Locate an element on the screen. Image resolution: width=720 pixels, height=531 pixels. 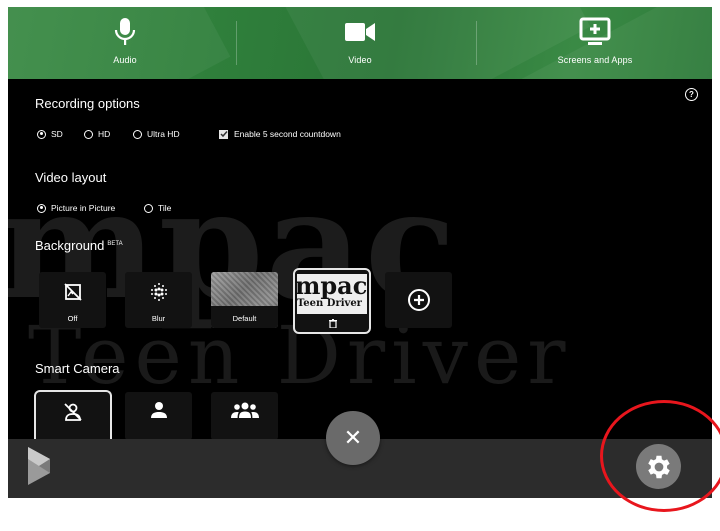
layout-tile-radio: Tile is located at coordinates (157, 208).